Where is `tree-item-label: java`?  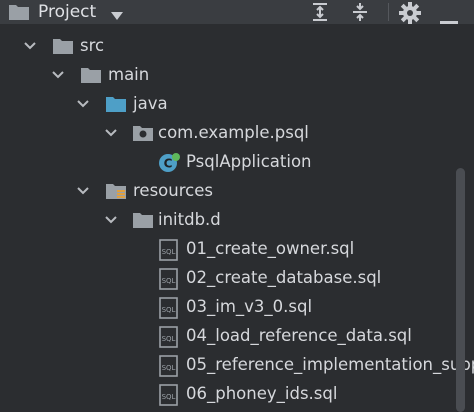 tree-item-label: java is located at coordinates (150, 103).